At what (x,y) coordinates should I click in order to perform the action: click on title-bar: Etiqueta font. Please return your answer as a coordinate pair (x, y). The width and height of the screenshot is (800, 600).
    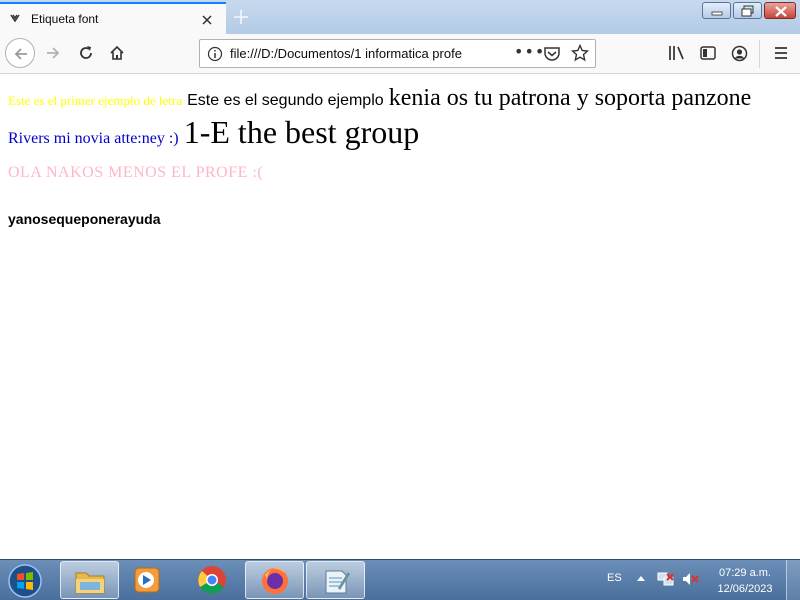
    Looking at the image, I should click on (400, 17).